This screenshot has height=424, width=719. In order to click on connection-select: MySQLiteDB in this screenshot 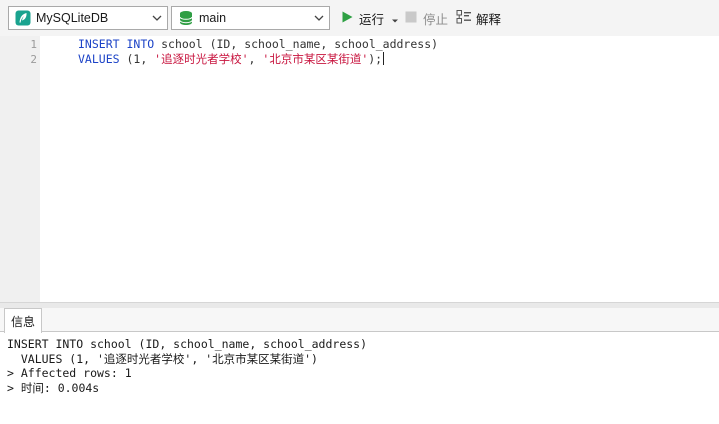, I will do `click(88, 18)`.